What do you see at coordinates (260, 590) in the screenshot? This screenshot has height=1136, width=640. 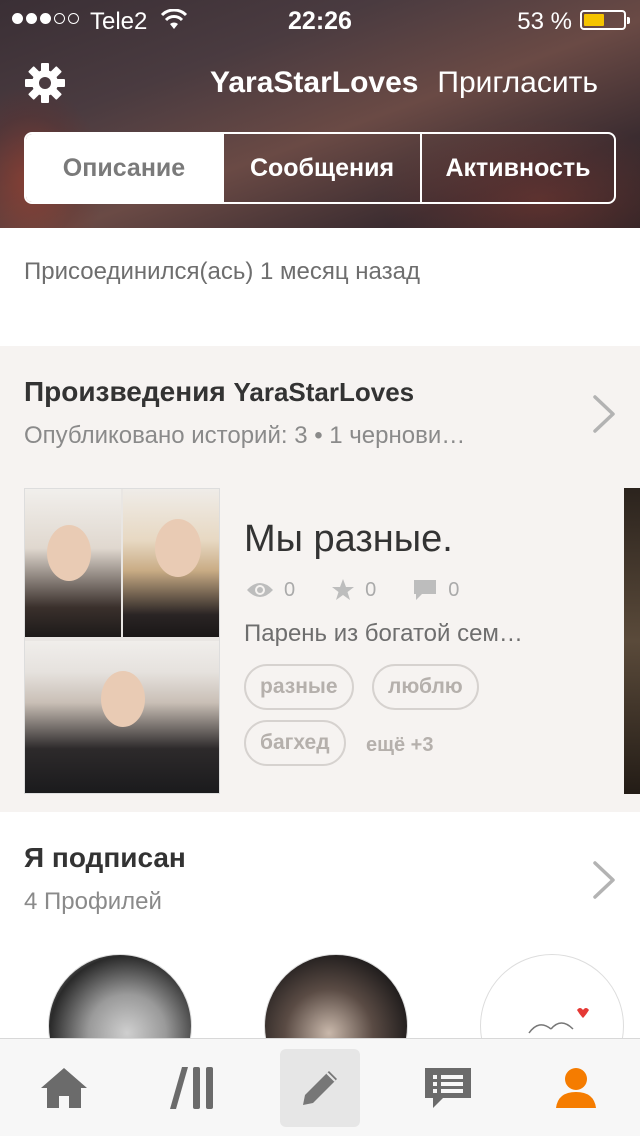 I see `eye-icon` at bounding box center [260, 590].